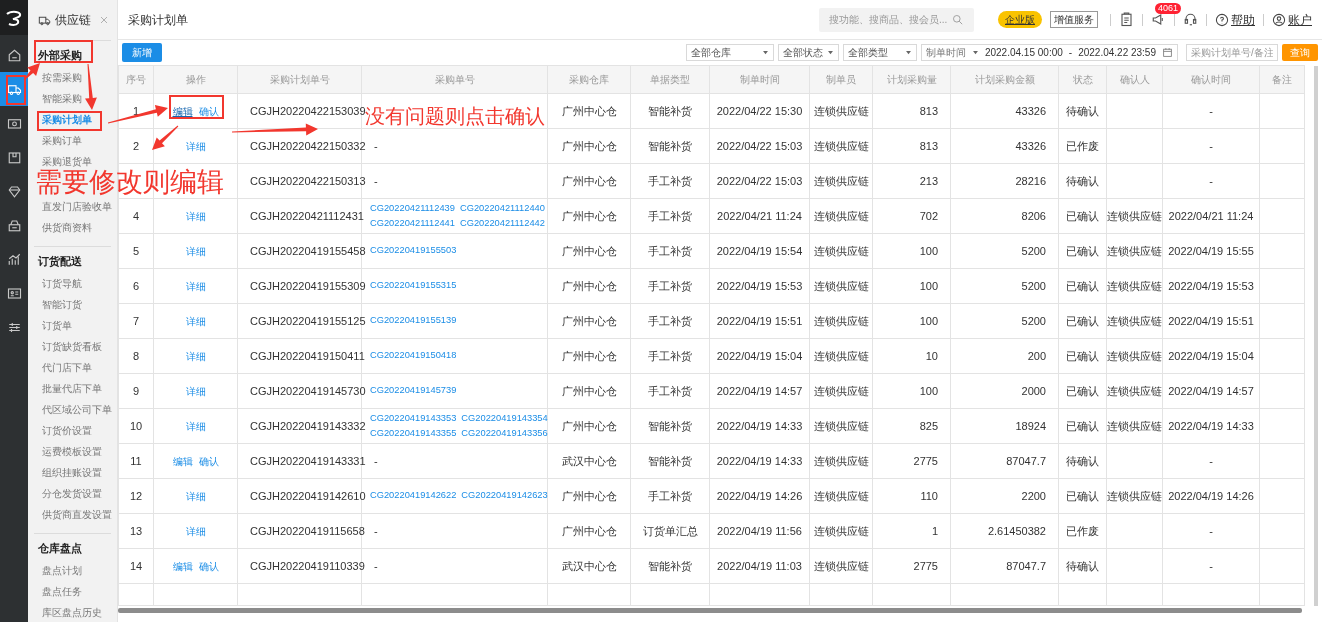 The height and width of the screenshot is (622, 1322). I want to click on help-link: 帮助, so click(1235, 19).